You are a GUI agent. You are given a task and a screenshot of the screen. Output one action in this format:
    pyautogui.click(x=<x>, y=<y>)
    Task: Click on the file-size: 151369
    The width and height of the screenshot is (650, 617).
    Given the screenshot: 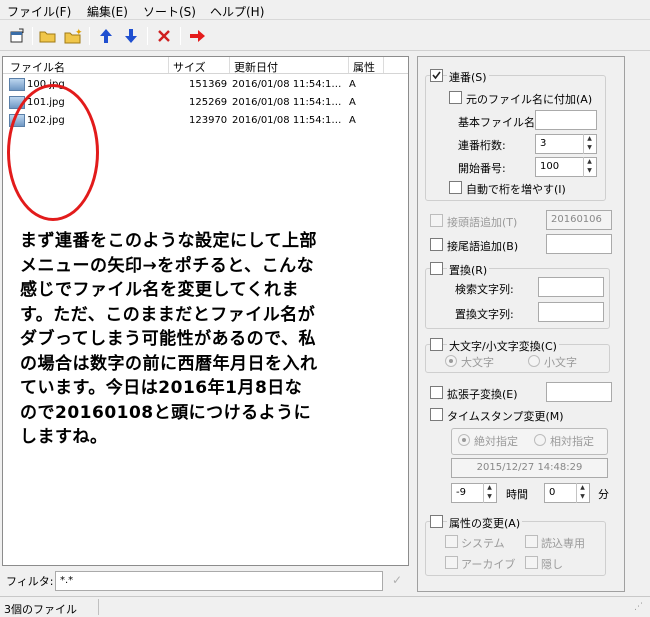 What is the action you would take?
    pyautogui.click(x=208, y=84)
    